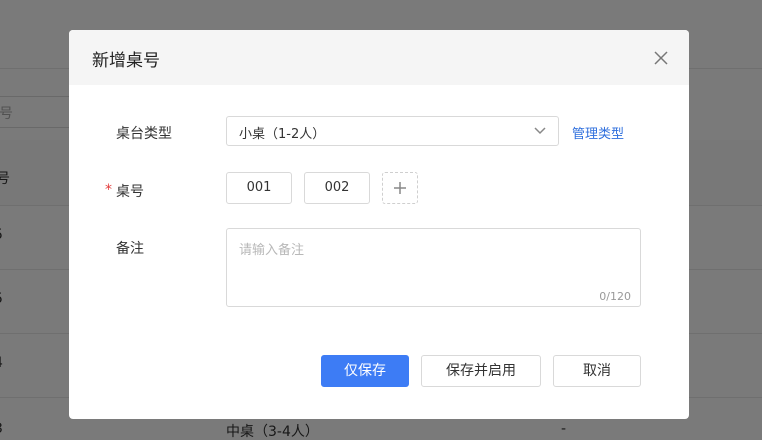 Image resolution: width=762 pixels, height=440 pixels. Describe the element at coordinates (540, 131) in the screenshot. I see `chevron-down-icon` at that location.